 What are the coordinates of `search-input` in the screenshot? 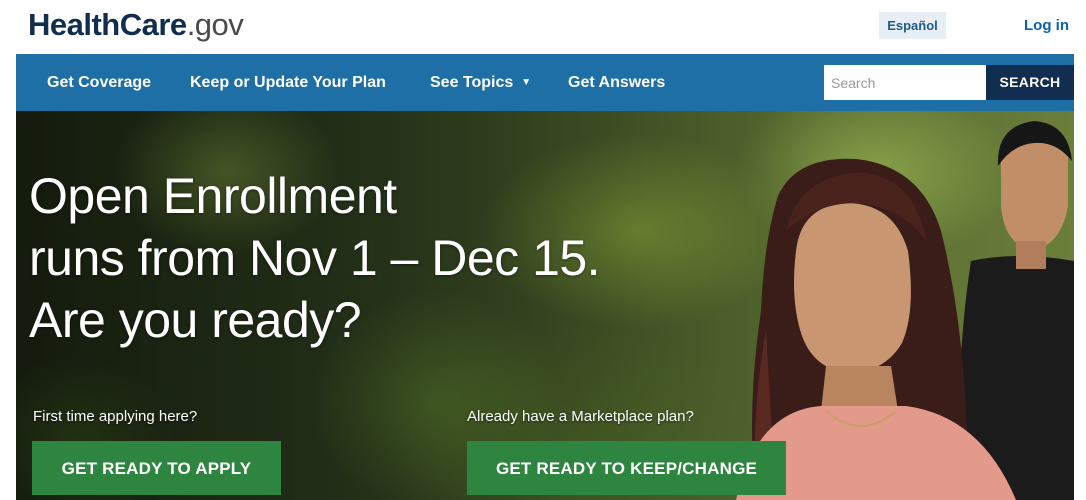 It's located at (905, 82).